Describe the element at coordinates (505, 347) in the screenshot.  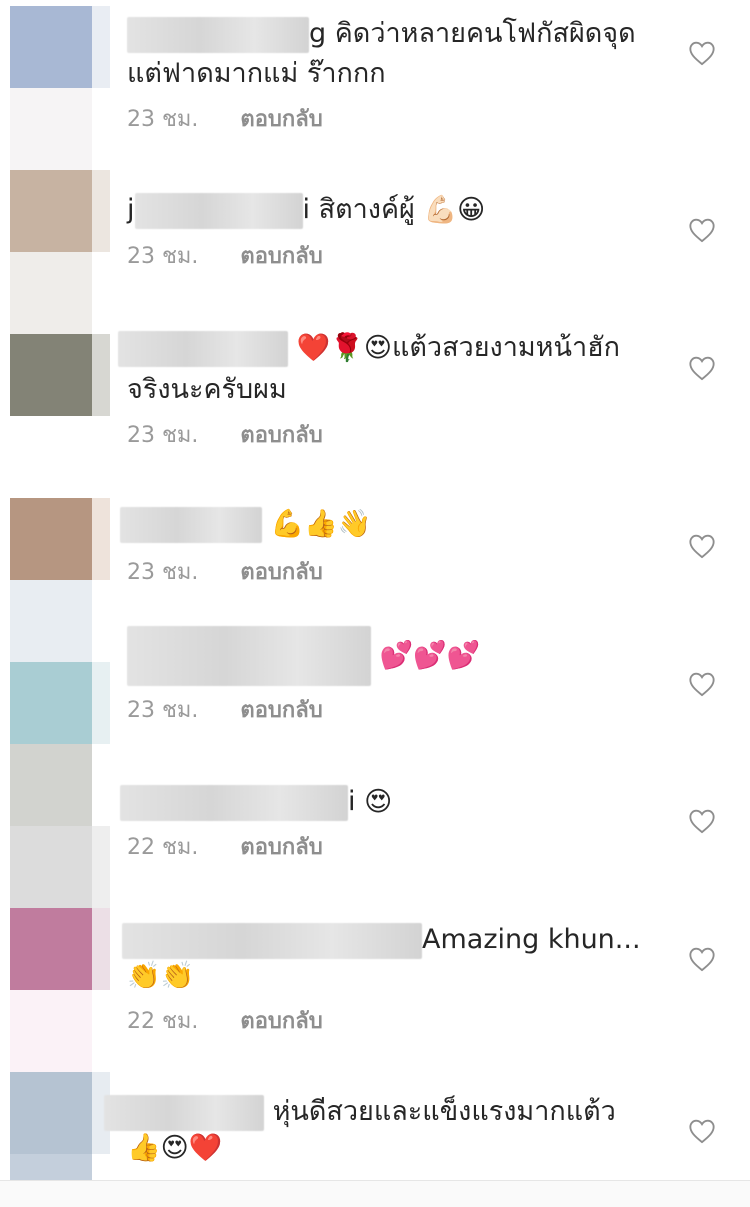
I see `comment-text-line: แต้วสวยงามหน้าฮัก` at that location.